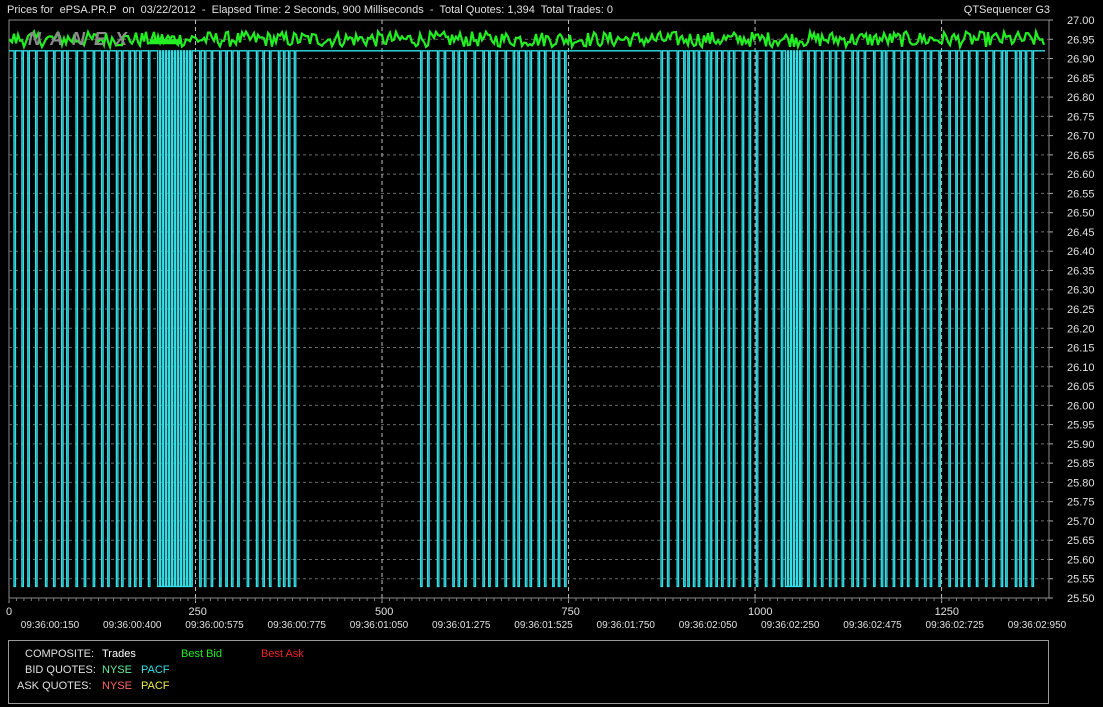 The width and height of the screenshot is (1103, 707). Describe the element at coordinates (54, 686) in the screenshot. I see `legend-ask-quotes-label: ASK QUOTES:` at that location.